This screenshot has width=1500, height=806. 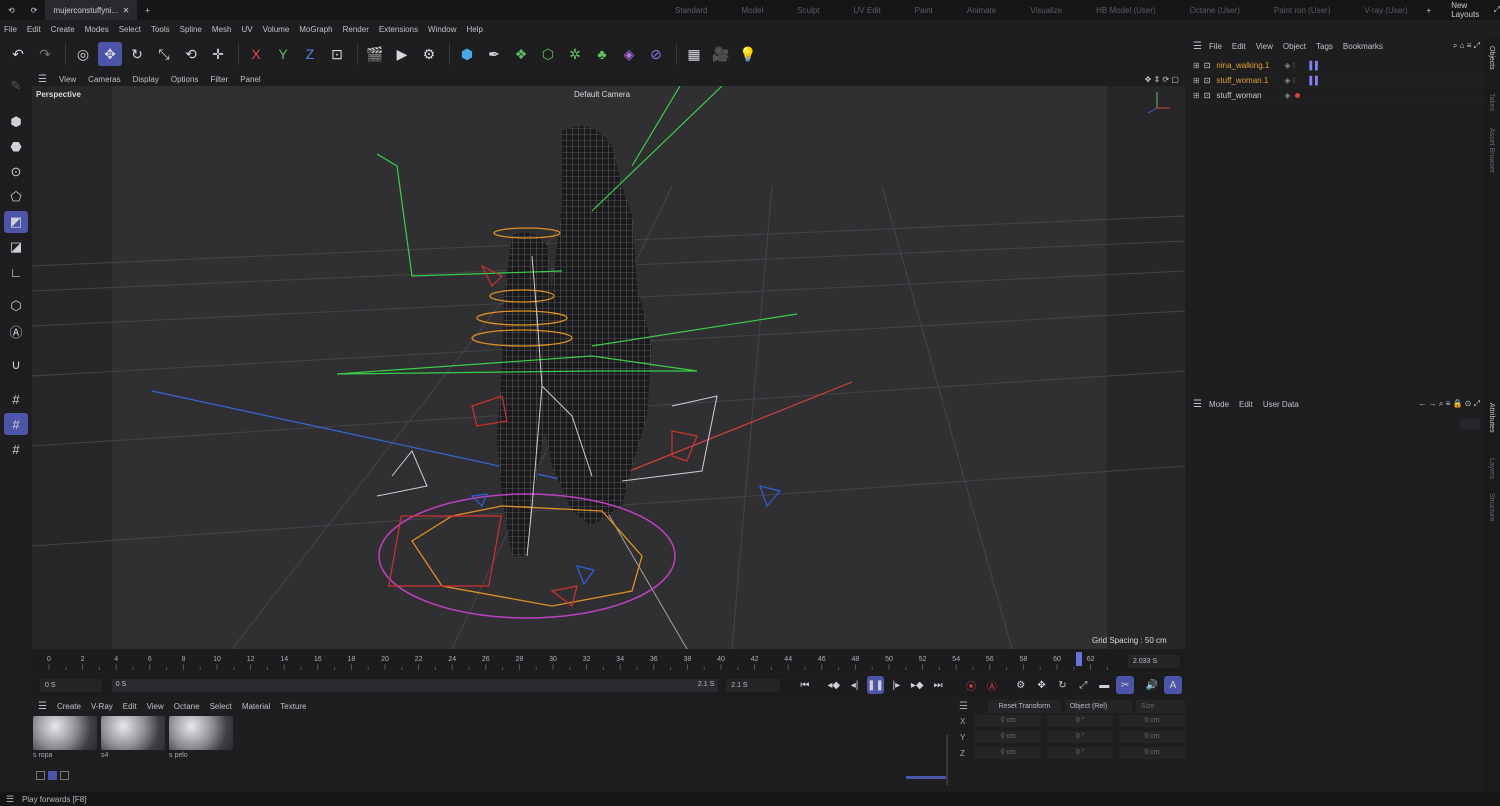 What do you see at coordinates (1080, 721) in the screenshot?
I see `rotation-x-field: 0 °` at bounding box center [1080, 721].